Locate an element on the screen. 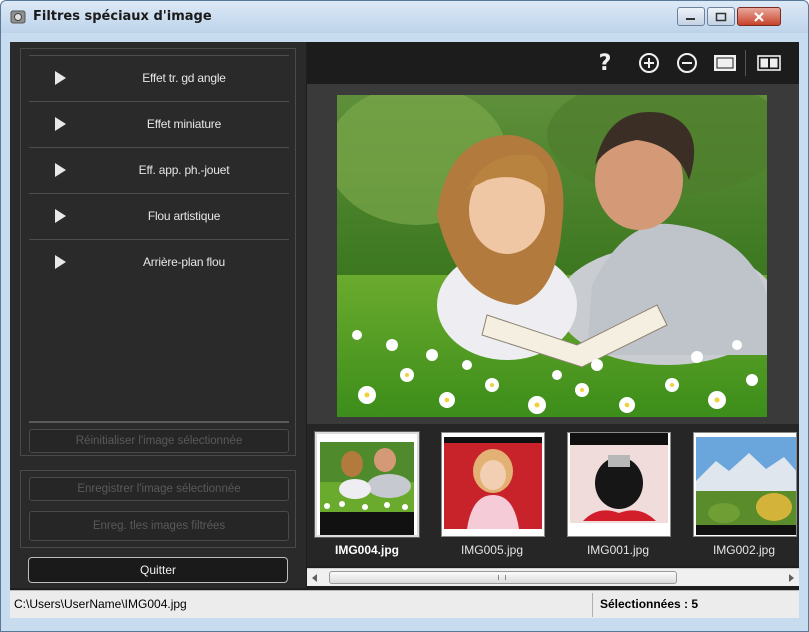 Image resolution: width=809 pixels, height=632 pixels. app-icon is located at coordinates (18, 17).